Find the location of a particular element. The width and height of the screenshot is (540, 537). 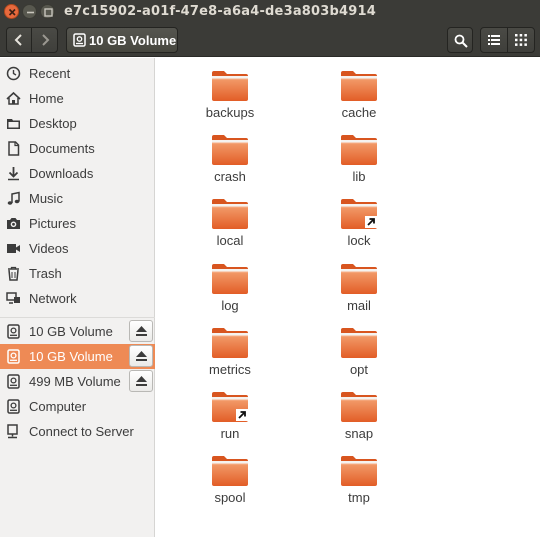

folder-item: lib is located at coordinates (359, 153).